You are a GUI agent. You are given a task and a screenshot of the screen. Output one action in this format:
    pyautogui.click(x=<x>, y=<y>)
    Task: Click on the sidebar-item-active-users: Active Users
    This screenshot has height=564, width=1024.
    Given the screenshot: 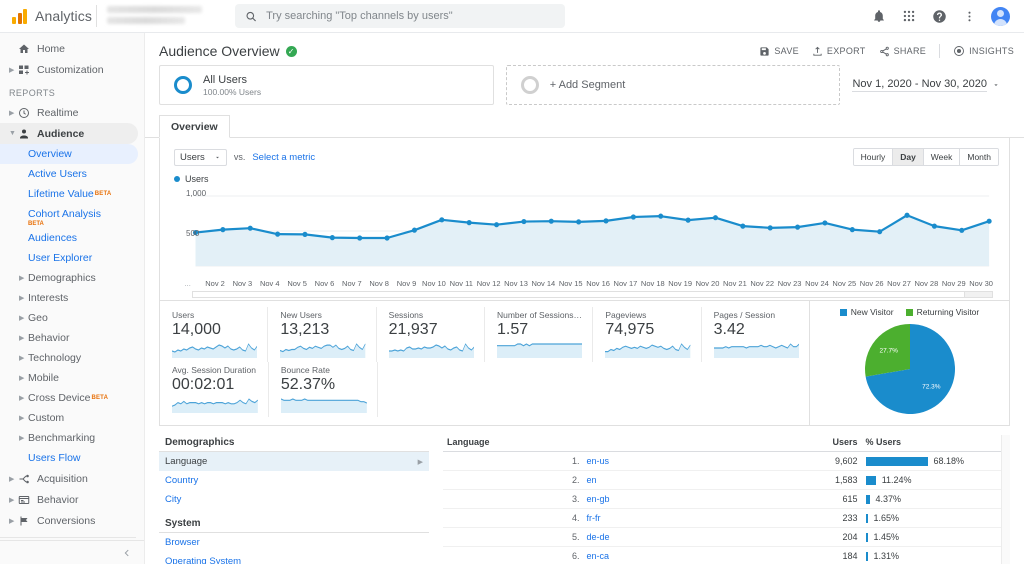 What is the action you would take?
    pyautogui.click(x=69, y=174)
    